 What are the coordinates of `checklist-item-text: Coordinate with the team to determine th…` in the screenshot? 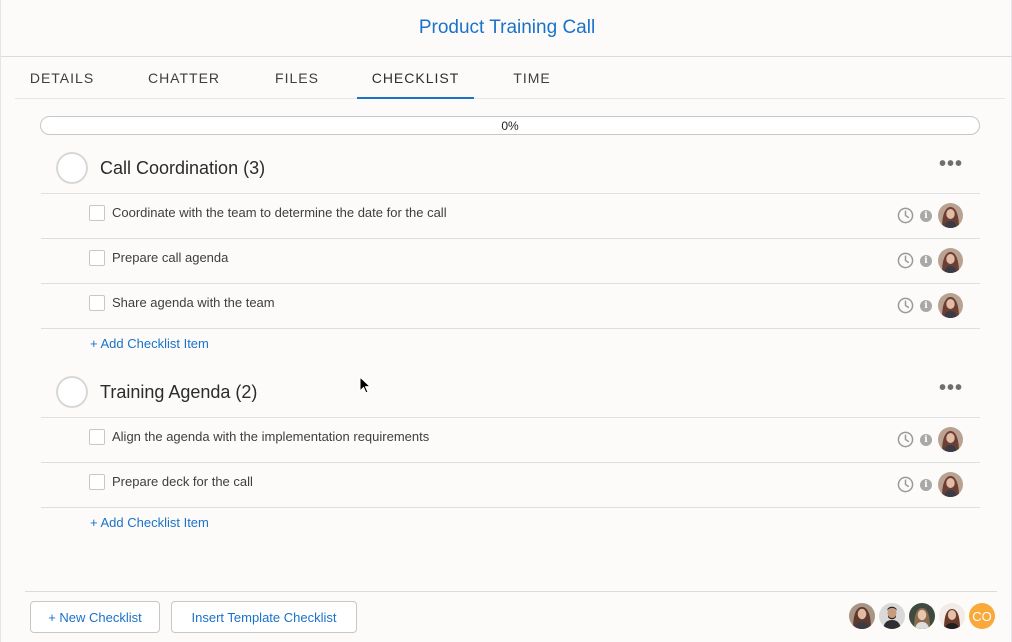 It's located at (279, 212).